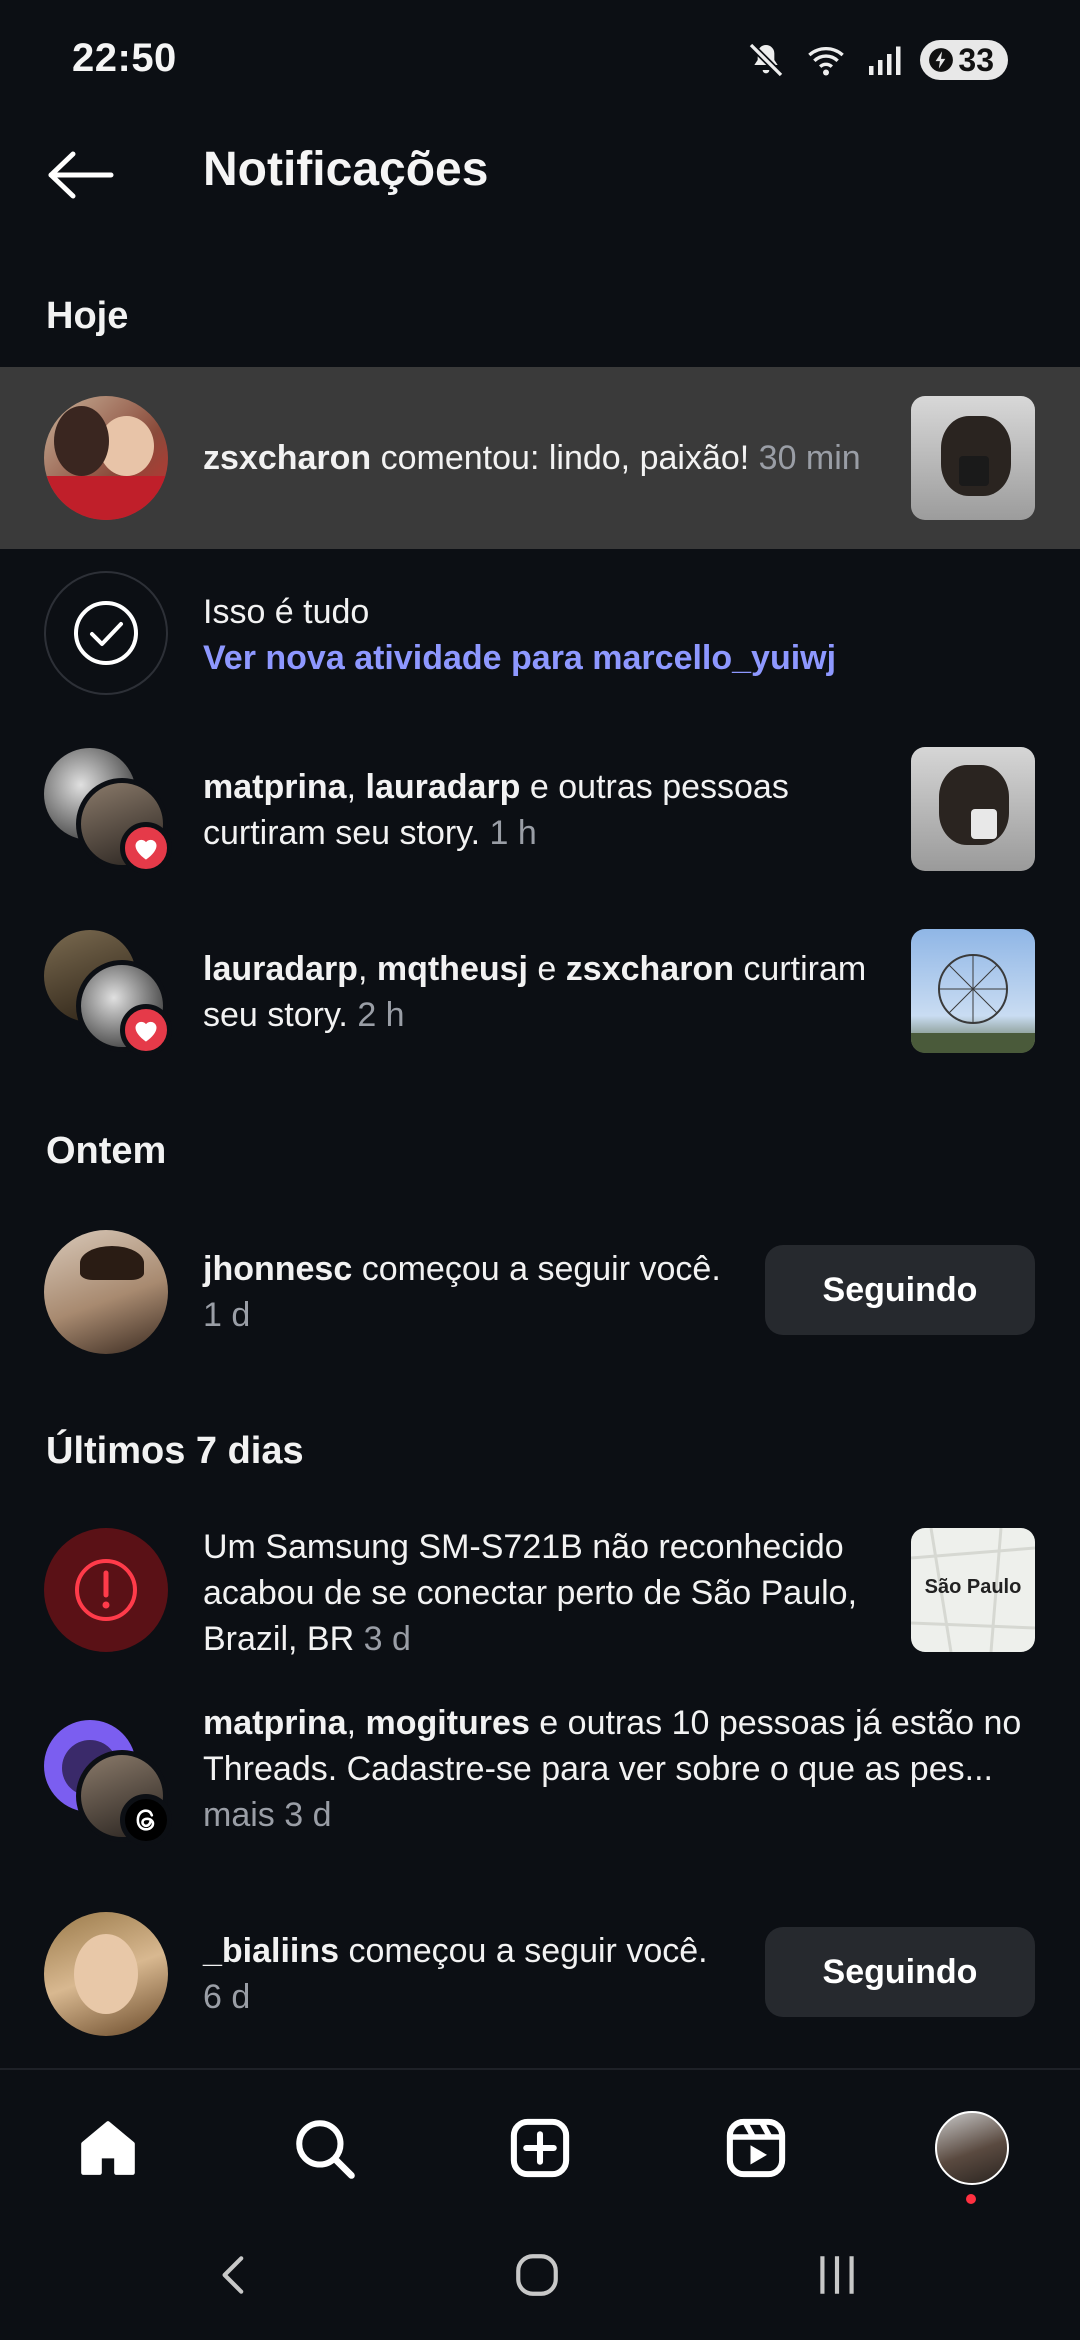 This screenshot has height=2340, width=1080. Describe the element at coordinates (108, 2148) in the screenshot. I see `home-icon` at that location.